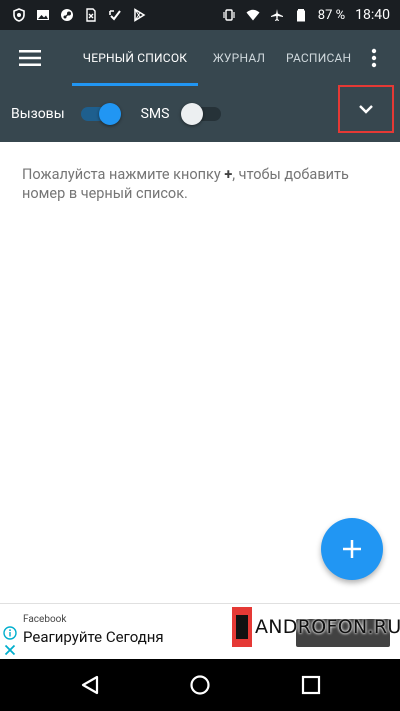 The image size is (400, 711). I want to click on clock: 18:40, so click(372, 15).